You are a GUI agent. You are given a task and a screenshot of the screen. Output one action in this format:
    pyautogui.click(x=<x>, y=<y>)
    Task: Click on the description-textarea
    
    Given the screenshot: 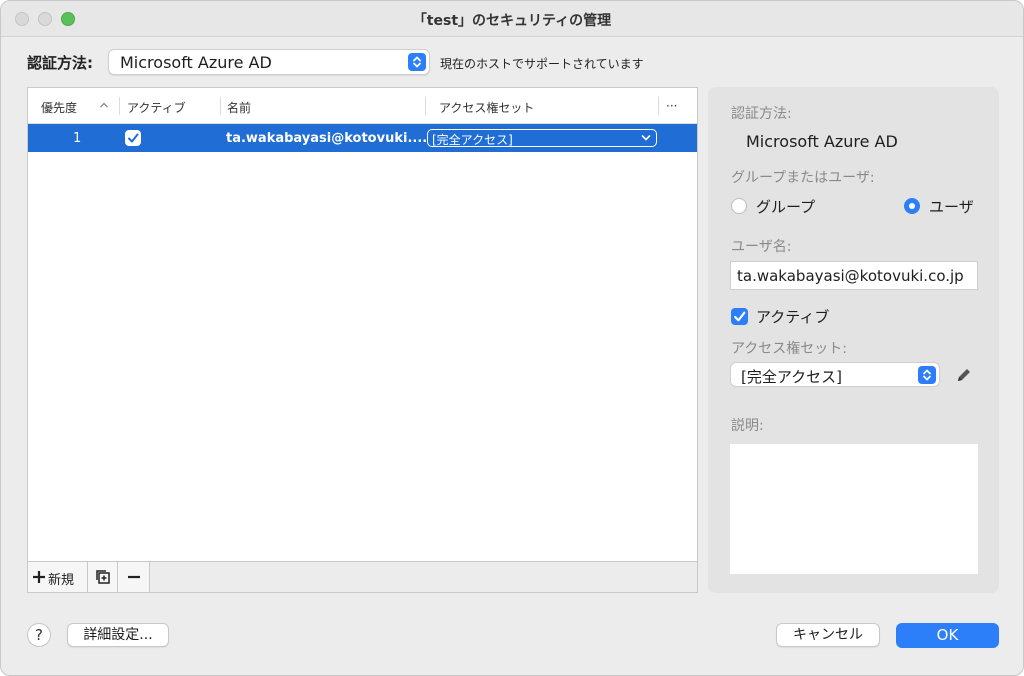 What is the action you would take?
    pyautogui.click(x=854, y=509)
    